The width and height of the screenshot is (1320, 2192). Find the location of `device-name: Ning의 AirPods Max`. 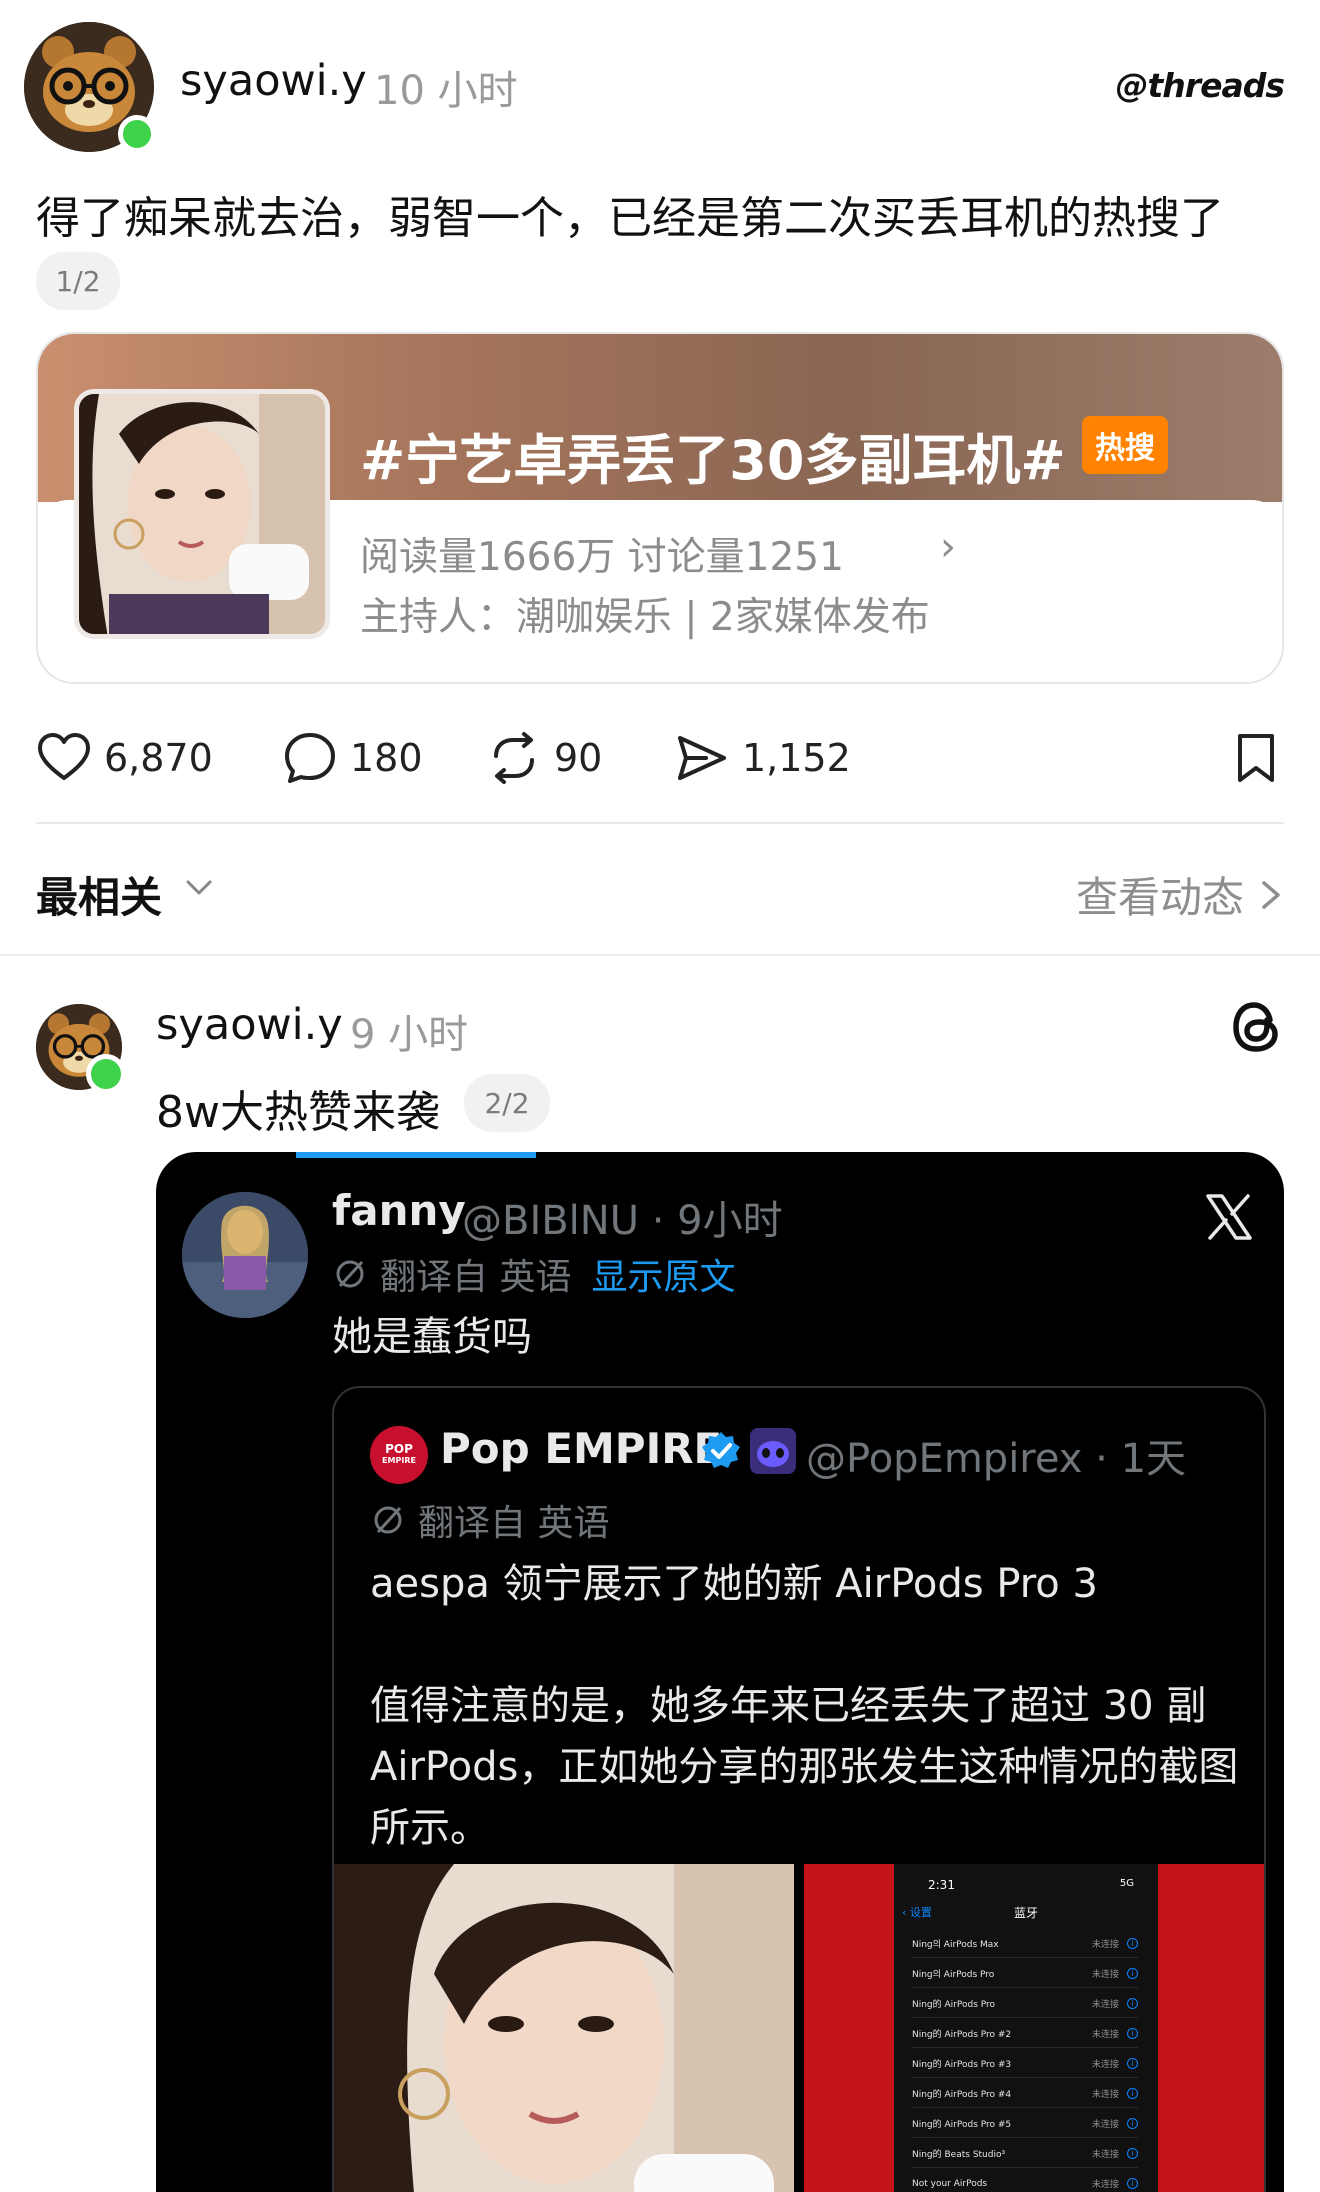

device-name: Ning의 AirPods Max is located at coordinates (955, 1945).